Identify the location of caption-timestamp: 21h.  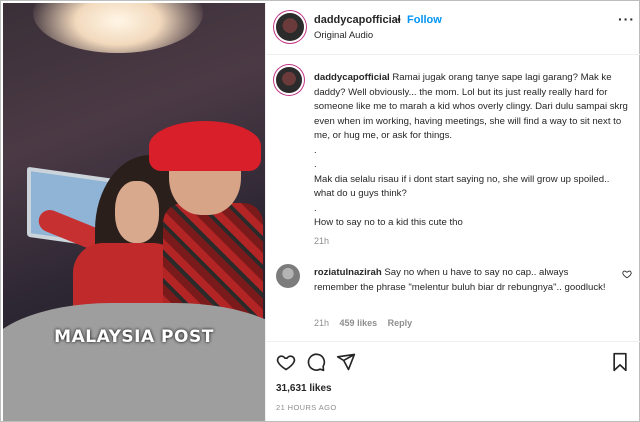
(321, 241).